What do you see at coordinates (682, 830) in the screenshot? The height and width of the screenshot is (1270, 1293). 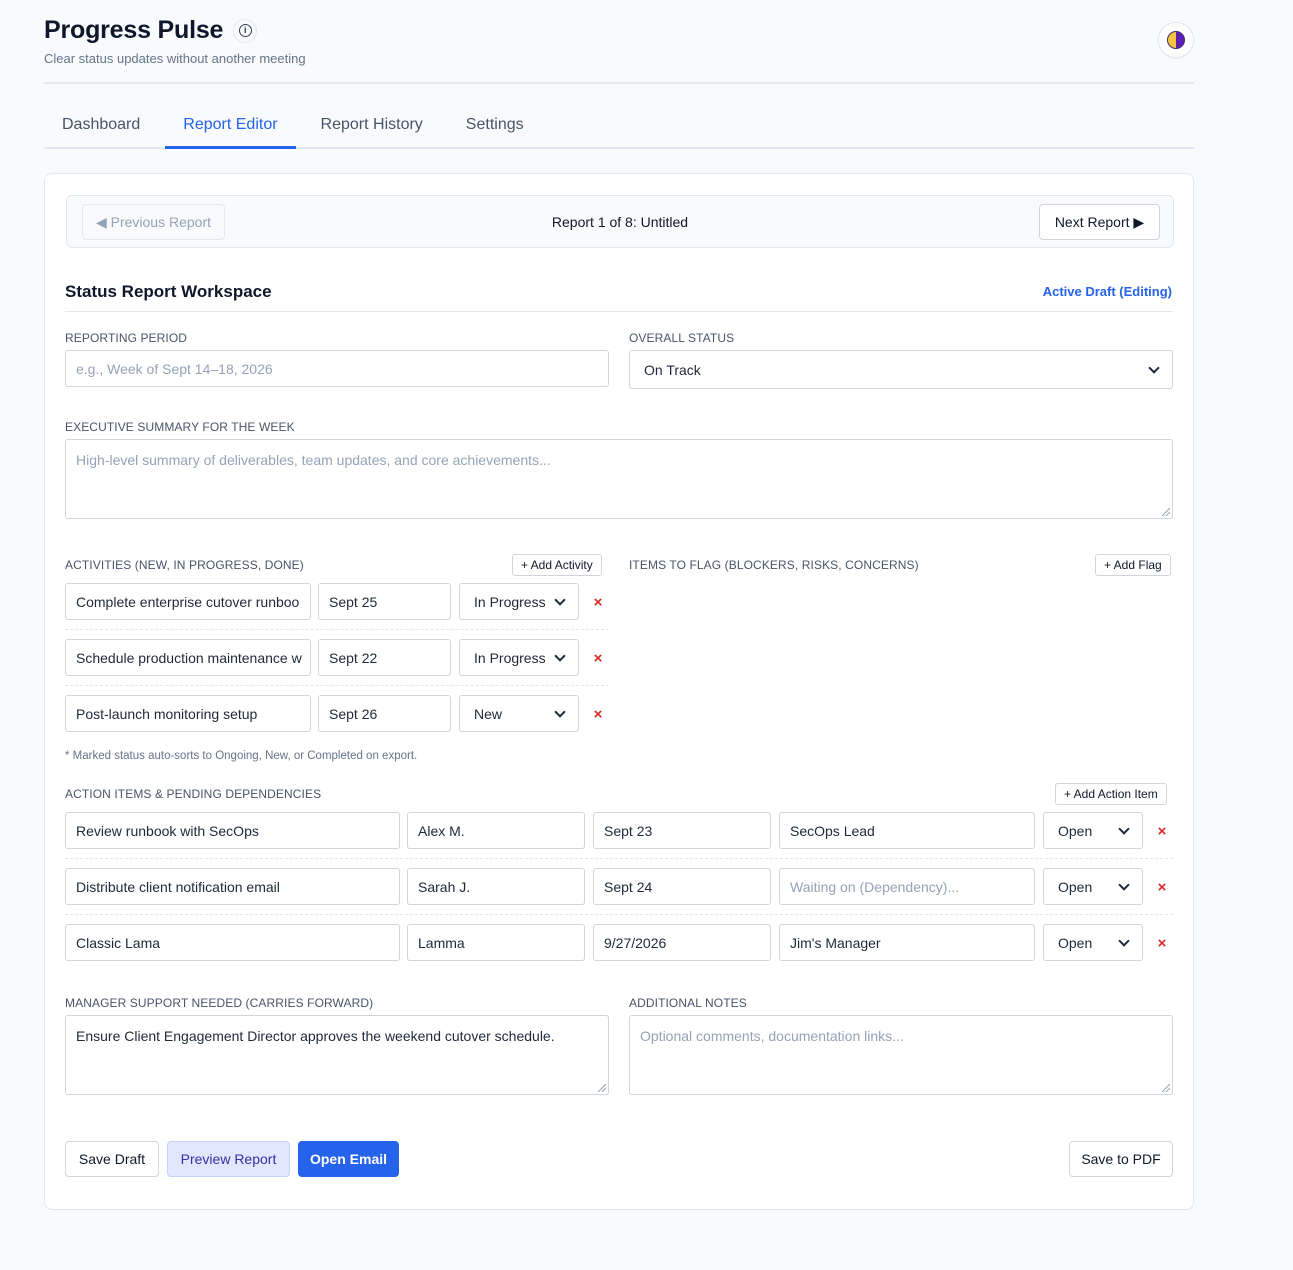 I see `action-due-input: Sept 23` at bounding box center [682, 830].